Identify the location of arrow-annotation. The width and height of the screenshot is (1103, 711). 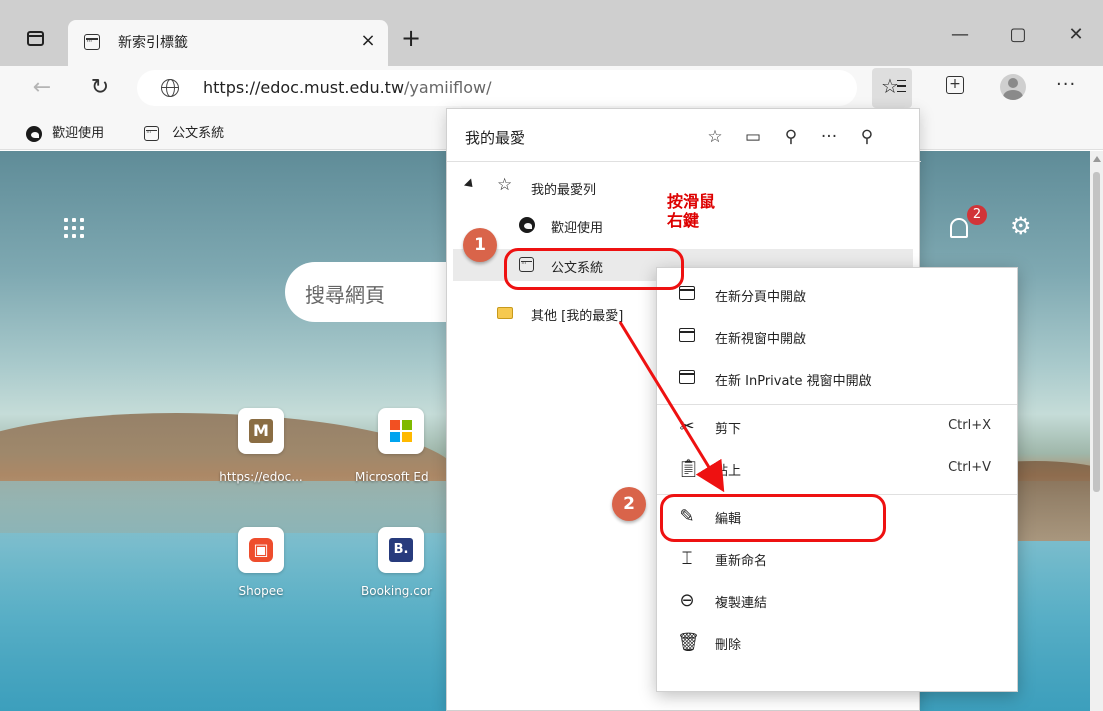
(671, 407).